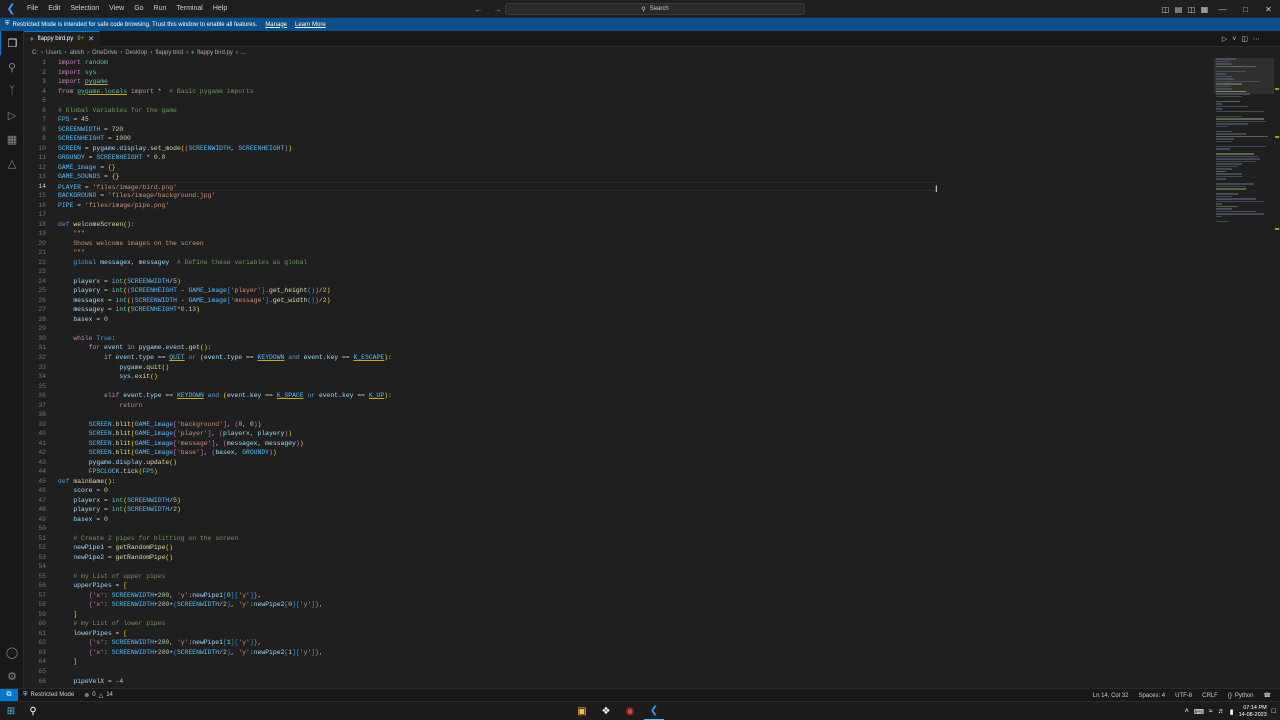  I want to click on line-number: 8, so click(44, 129).